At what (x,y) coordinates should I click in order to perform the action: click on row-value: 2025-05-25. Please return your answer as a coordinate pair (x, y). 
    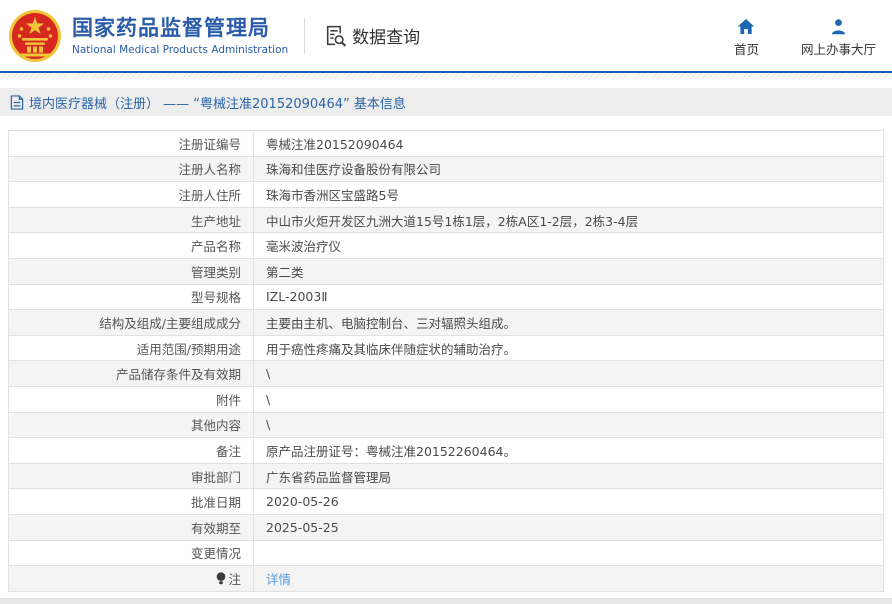
    Looking at the image, I should click on (302, 527).